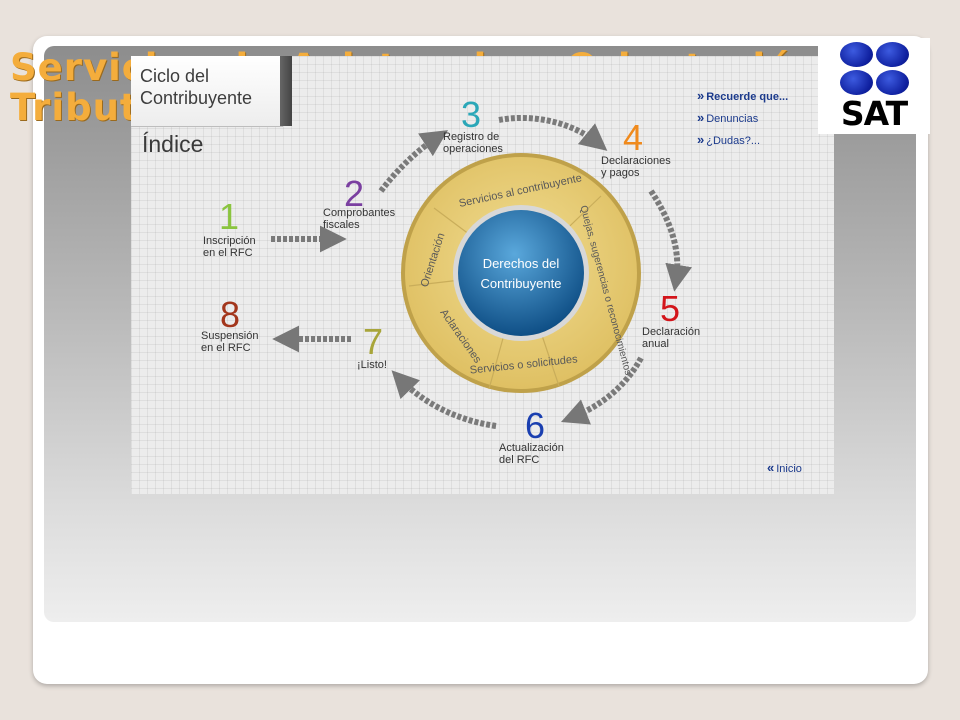 This screenshot has height=720, width=960. What do you see at coordinates (655, 344) in the screenshot?
I see `step-label-line2: anual` at bounding box center [655, 344].